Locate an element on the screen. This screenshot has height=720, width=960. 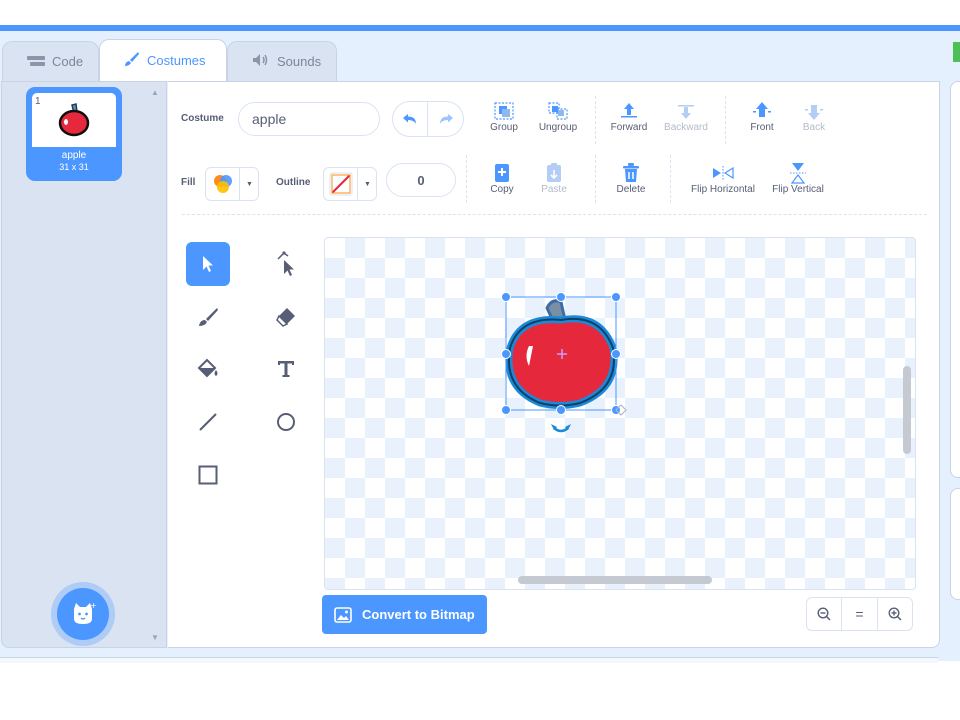
tab-code-label: Code is located at coordinates (68, 61).